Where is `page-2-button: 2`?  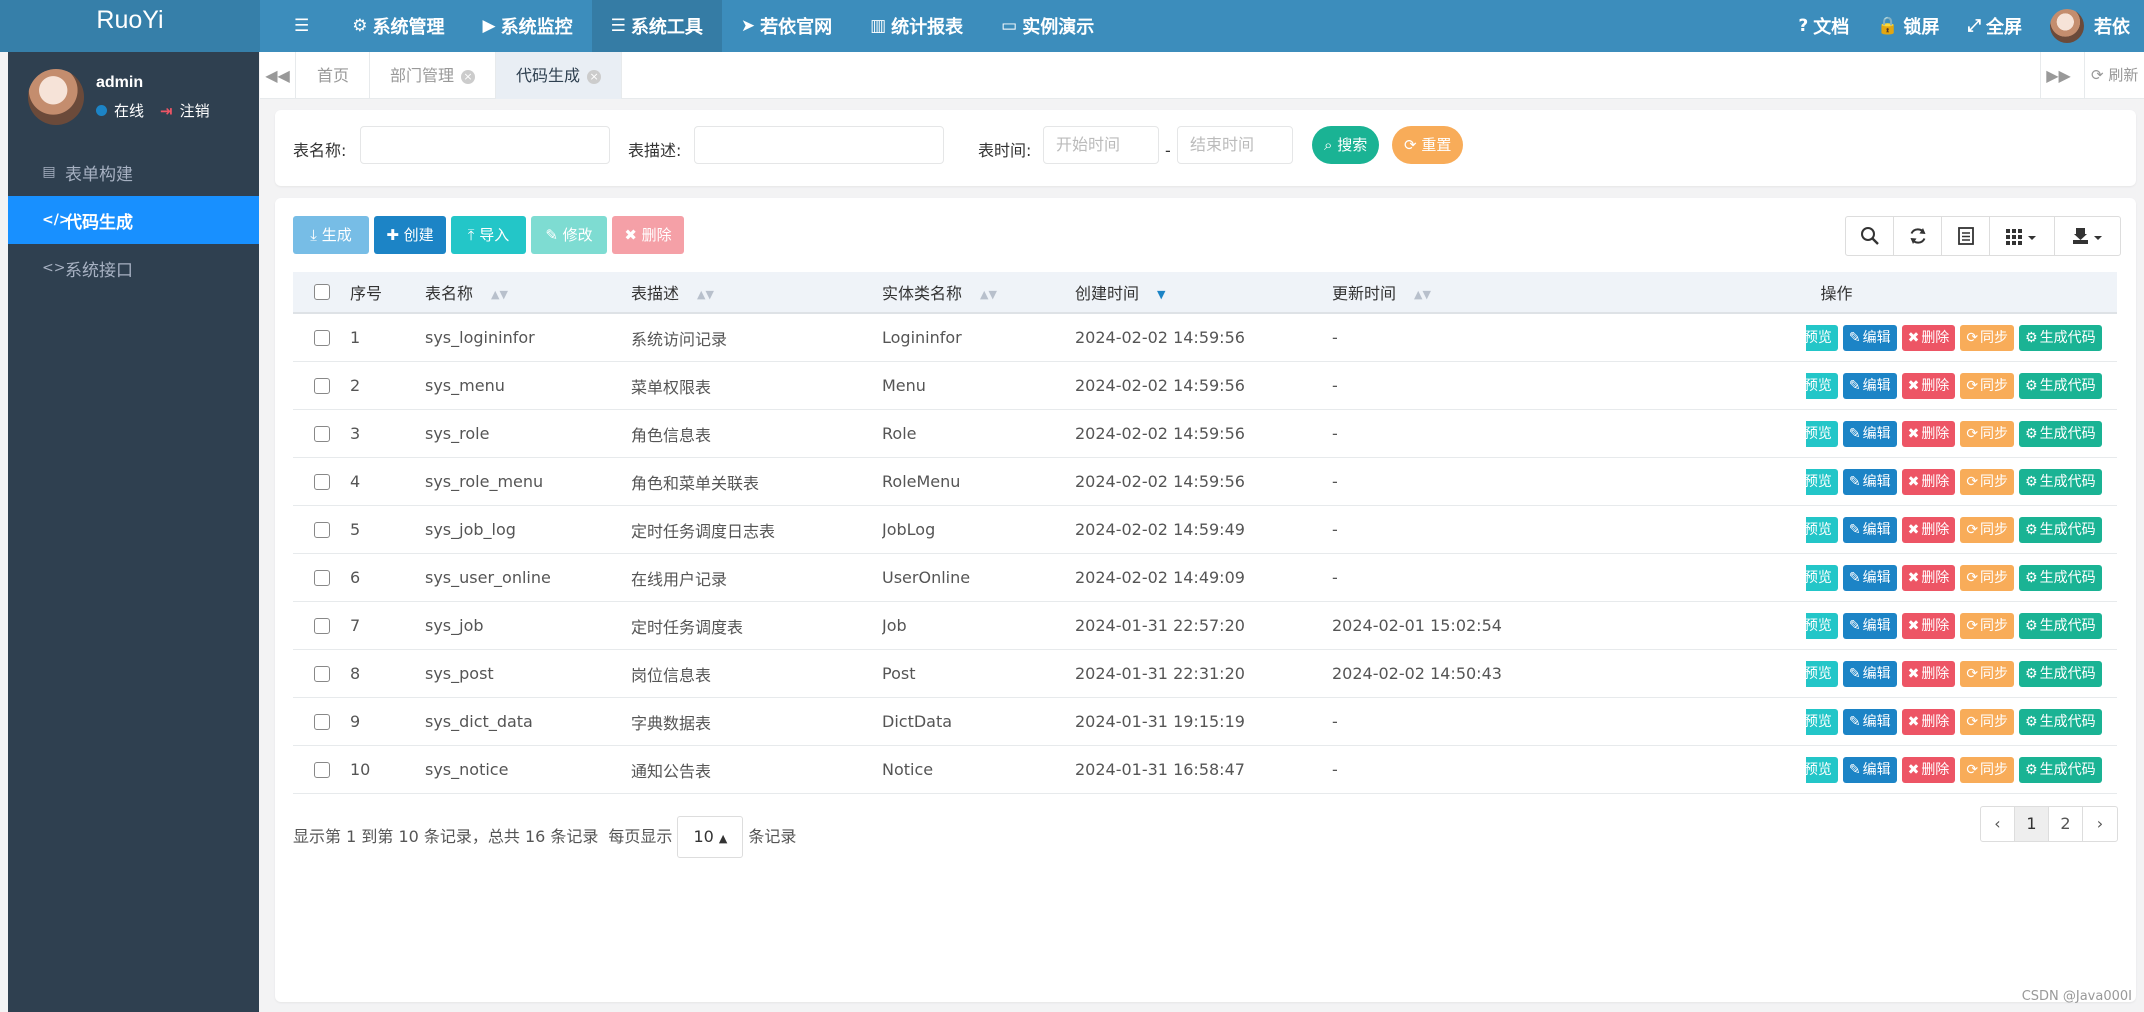 page-2-button: 2 is located at coordinates (2066, 824).